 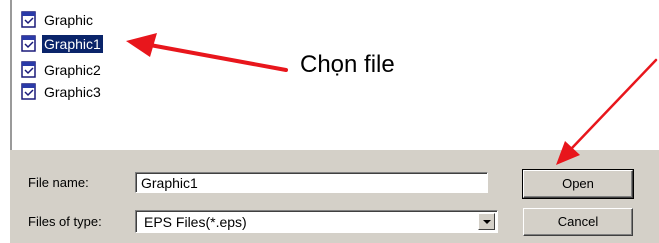 I want to click on arrow-to-file, so click(x=218, y=57).